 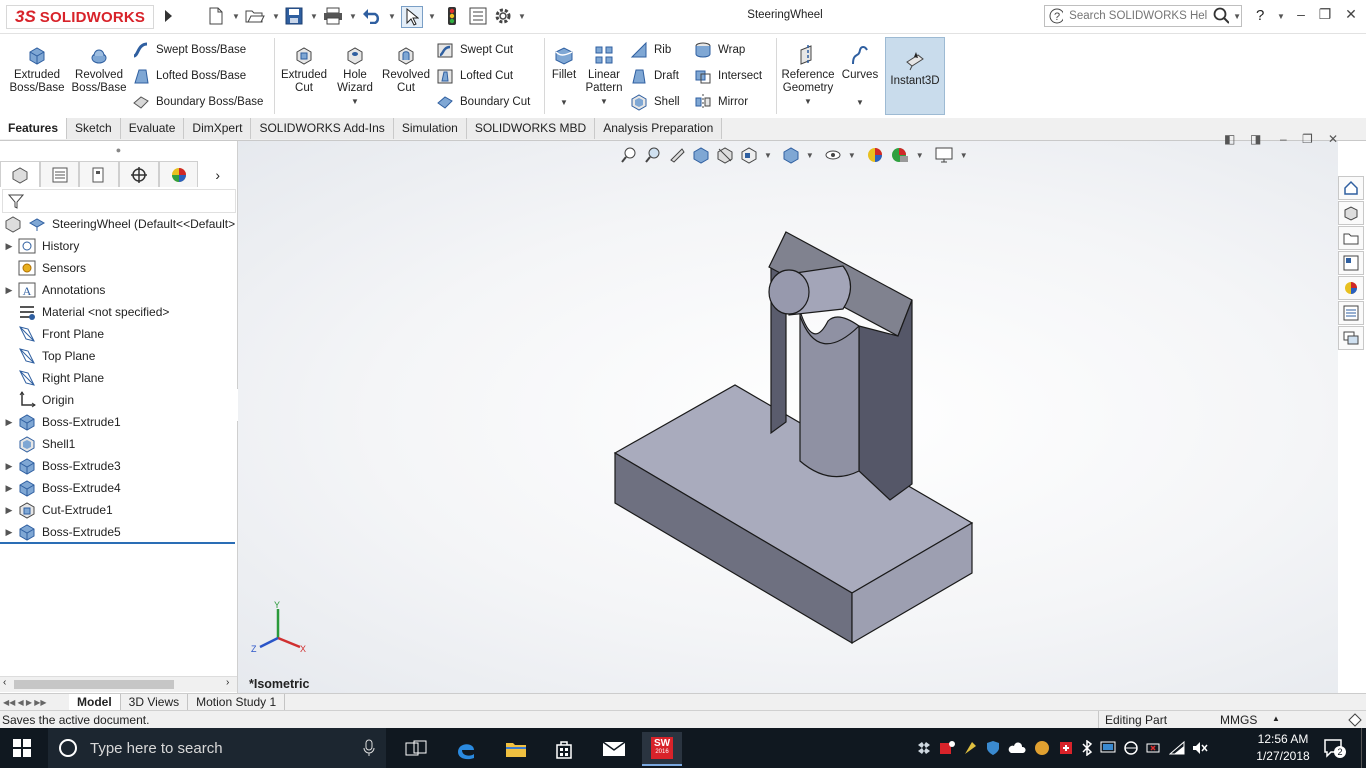 What do you see at coordinates (80, 17) in the screenshot?
I see `solidworks-logo: 3S SOLIDWORKS` at bounding box center [80, 17].